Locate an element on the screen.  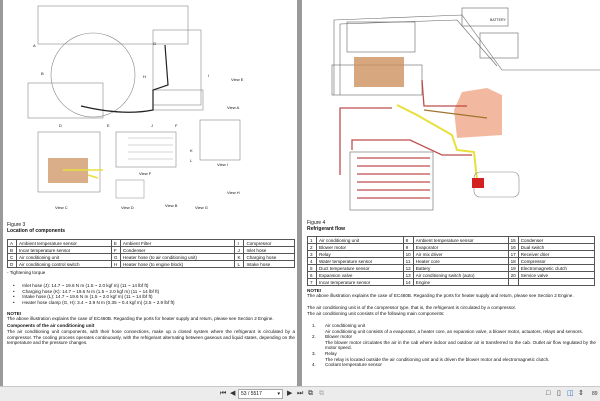
table-row: 2 Blower motor 9 Evaporator 16 Dual switch is located at coordinates (451, 247).